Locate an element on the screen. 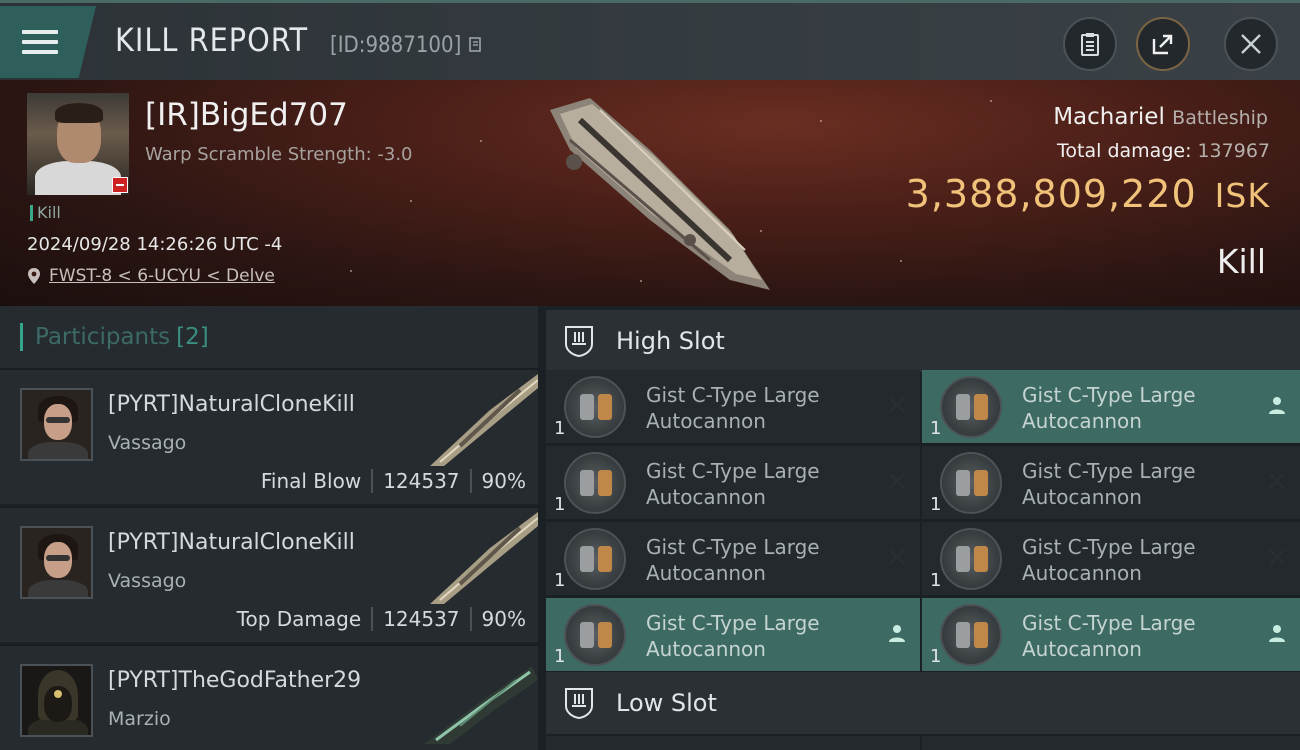 The width and height of the screenshot is (1300, 750). location-pin-icon is located at coordinates (34, 276).